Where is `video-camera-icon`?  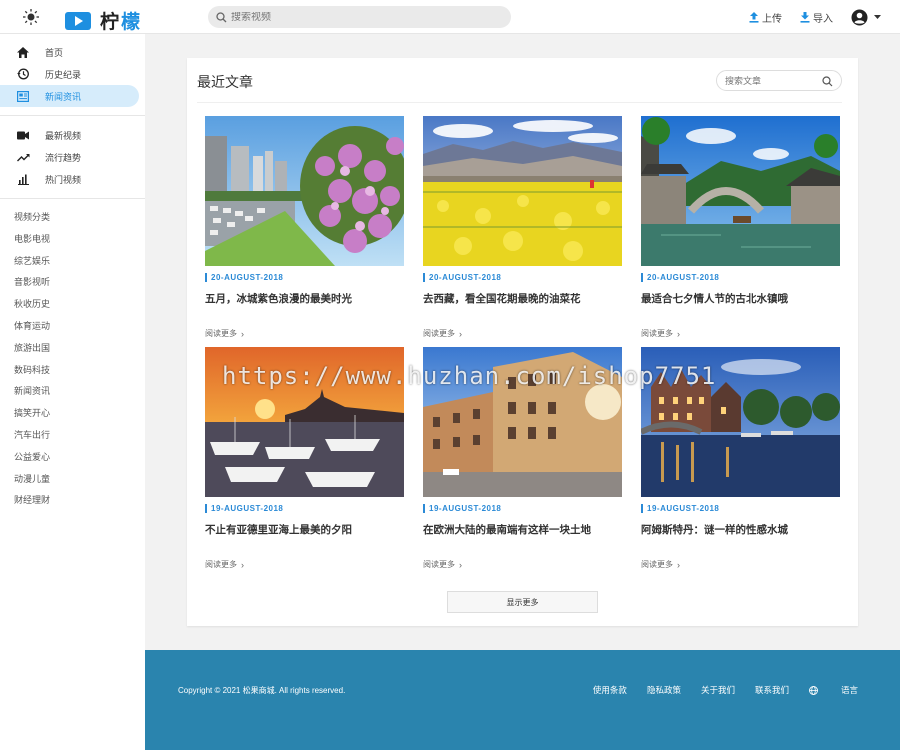
video-camera-icon is located at coordinates (23, 135).